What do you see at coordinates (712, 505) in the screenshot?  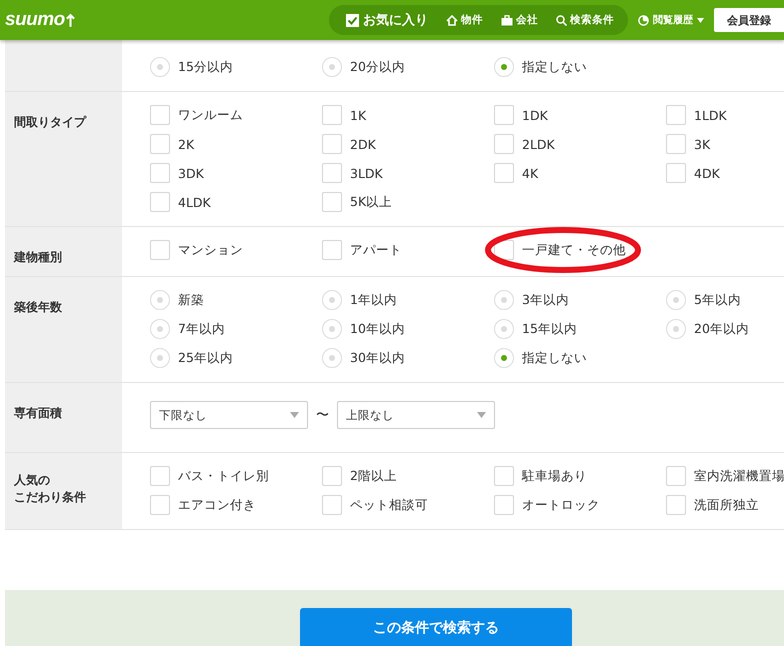 I see `checkbox-option: 洗面所独立` at bounding box center [712, 505].